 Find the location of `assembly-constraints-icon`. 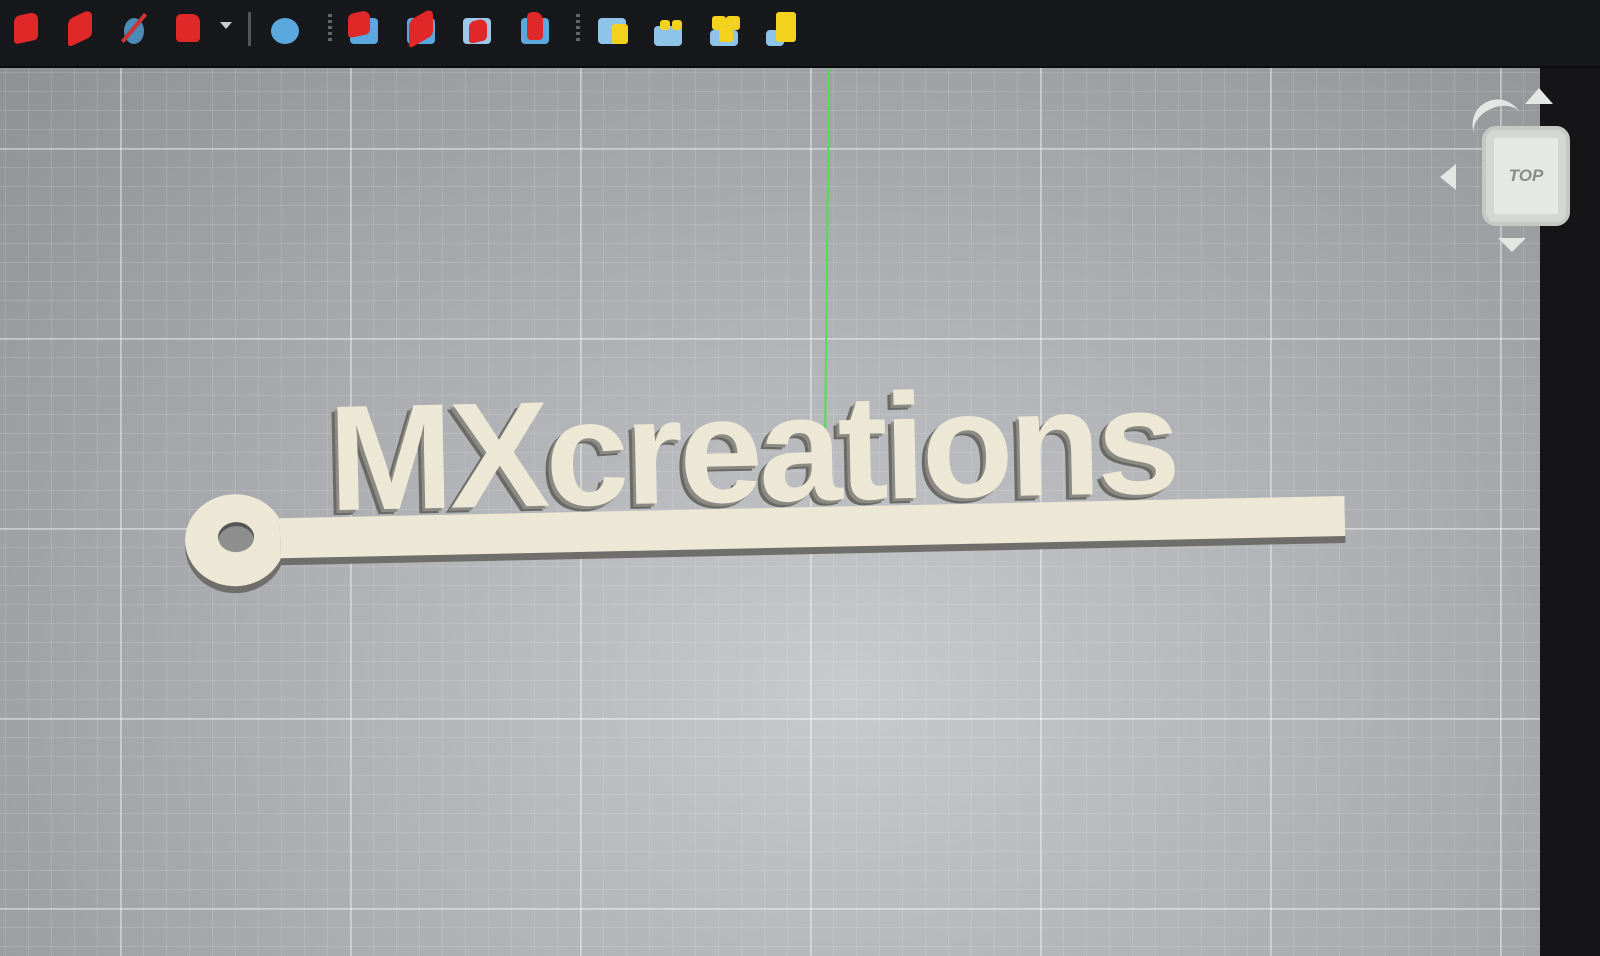

assembly-constraints-icon is located at coordinates (668, 28).